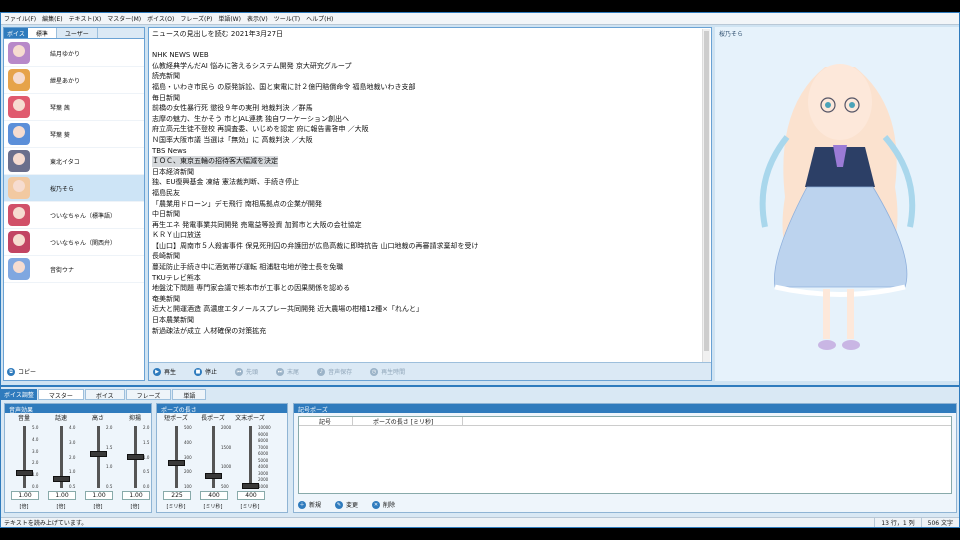 The height and width of the screenshot is (540, 960). I want to click on menu-item: 単語(W), so click(229, 18).